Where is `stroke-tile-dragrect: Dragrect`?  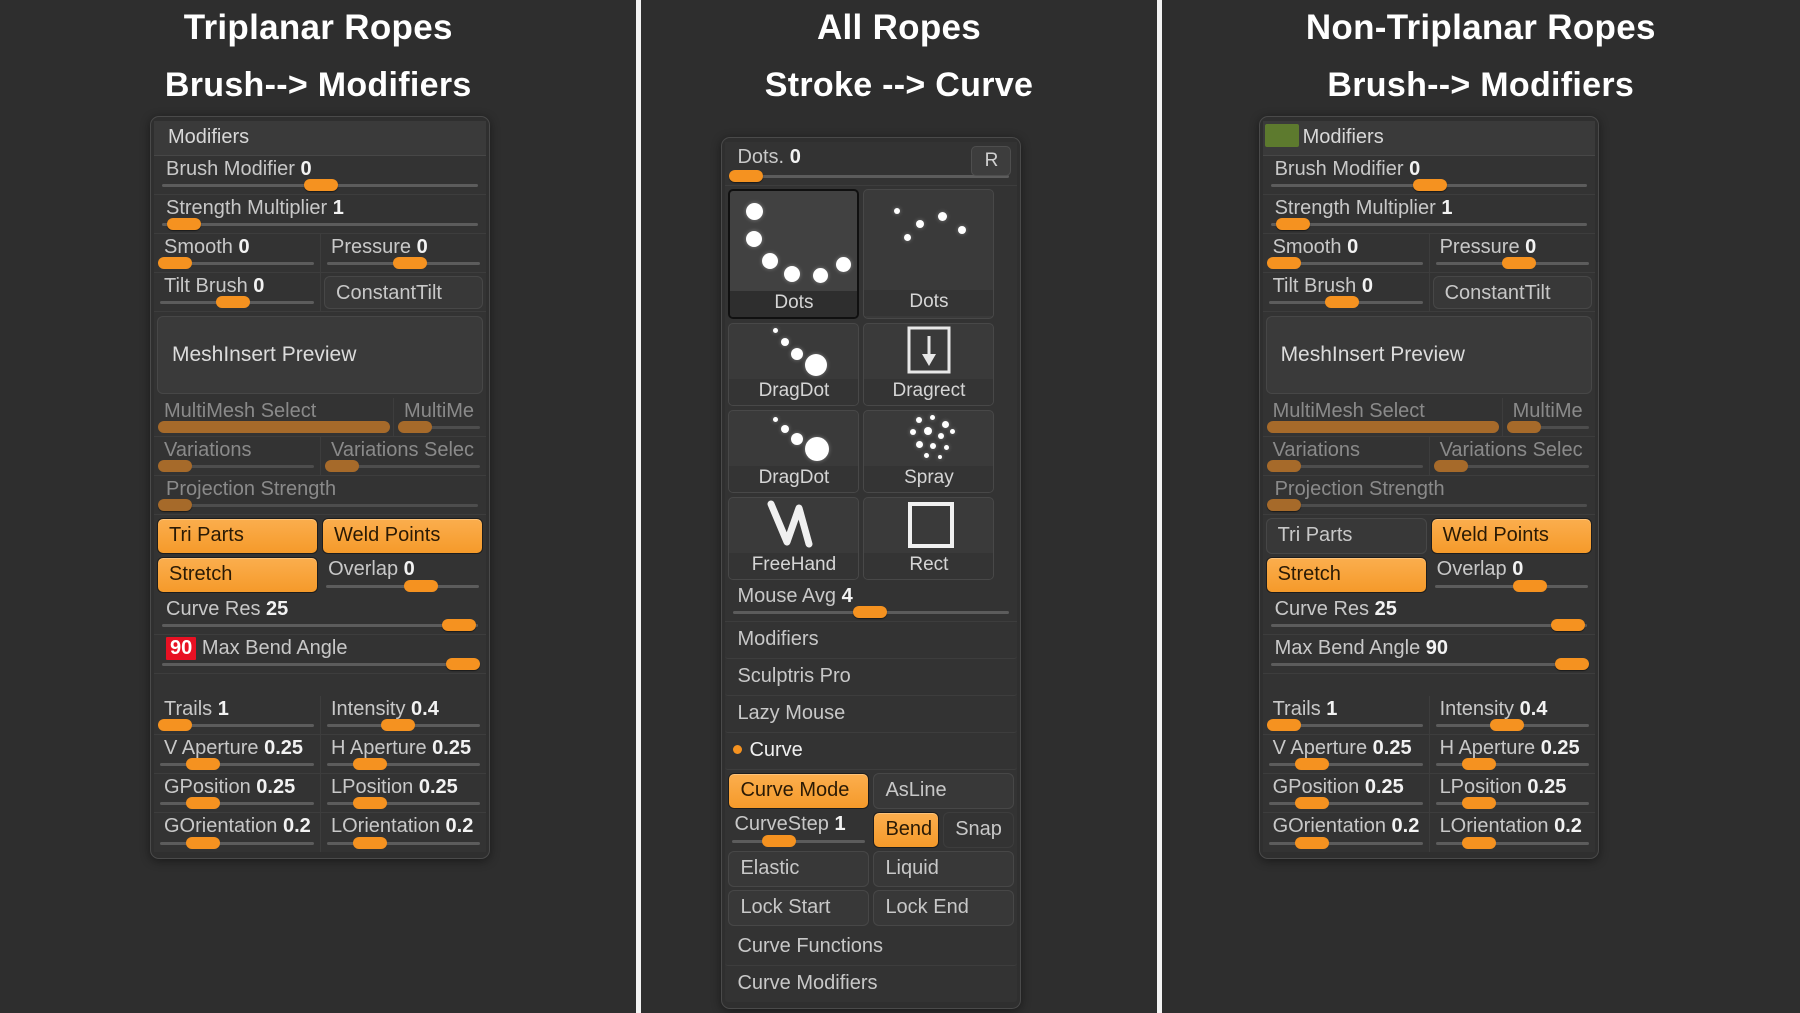
stroke-tile-dragrect: Dragrect is located at coordinates (929, 364).